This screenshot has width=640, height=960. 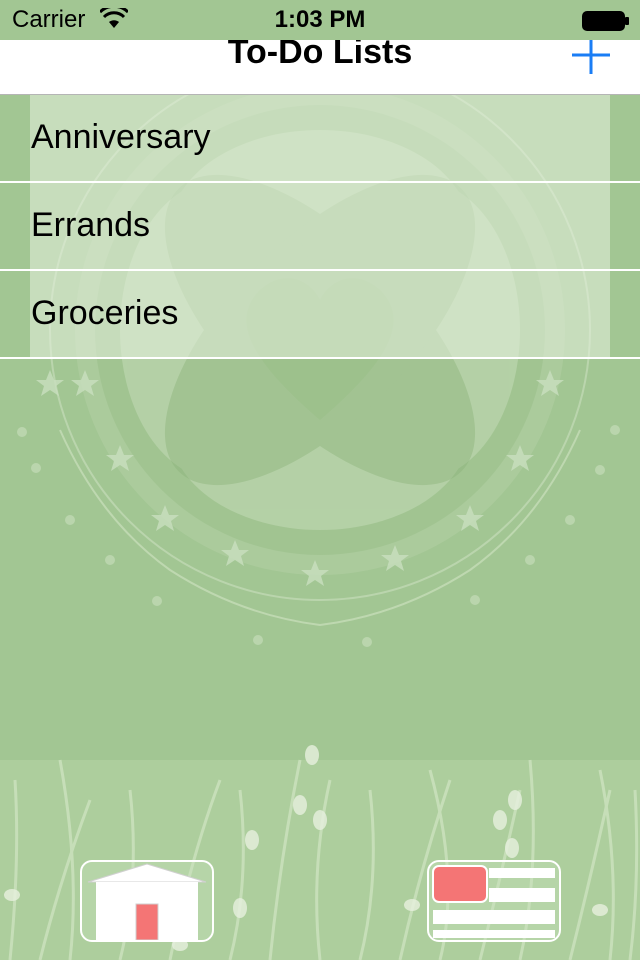 I want to click on list-item-label: Anniversary, so click(x=121, y=137).